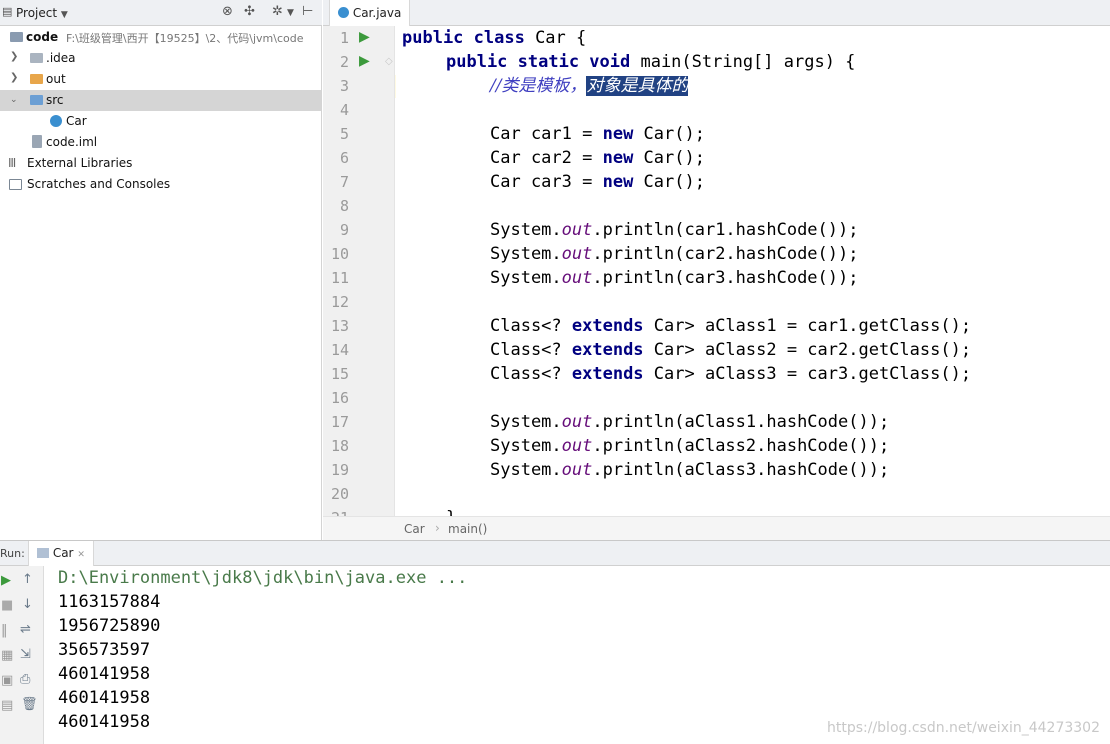  Describe the element at coordinates (160, 100) in the screenshot. I see `tree-item-src: ⌄ src` at that location.